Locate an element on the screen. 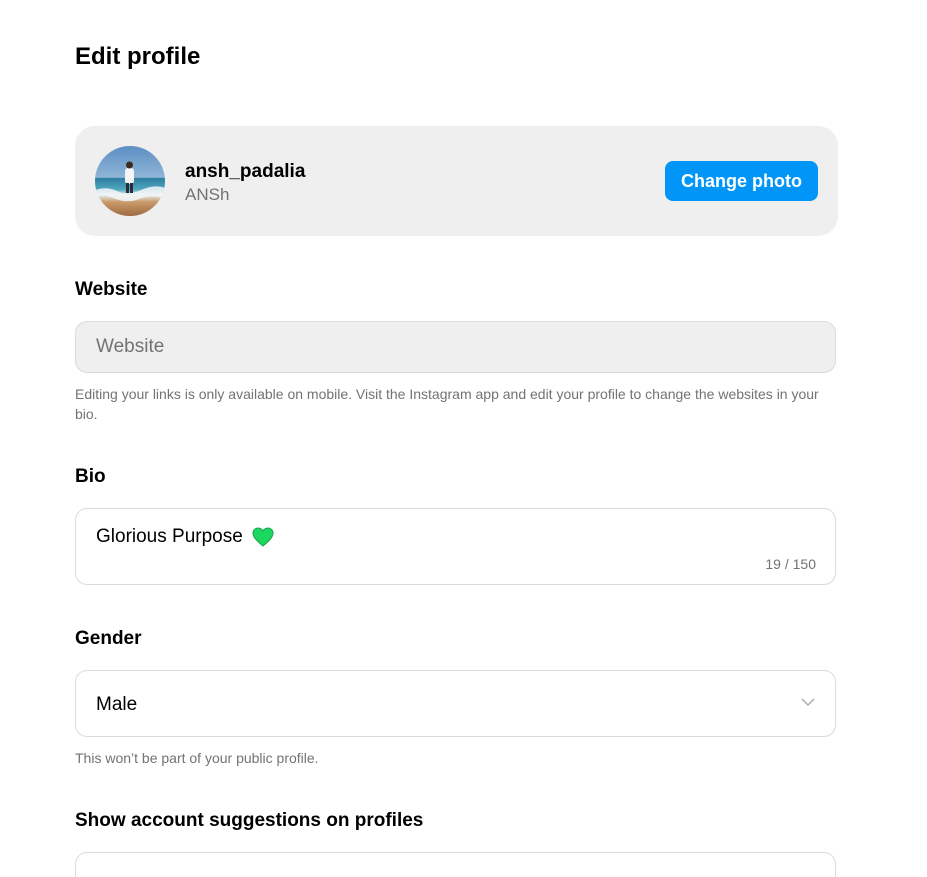  page-title: Edit profile is located at coordinates (138, 56).